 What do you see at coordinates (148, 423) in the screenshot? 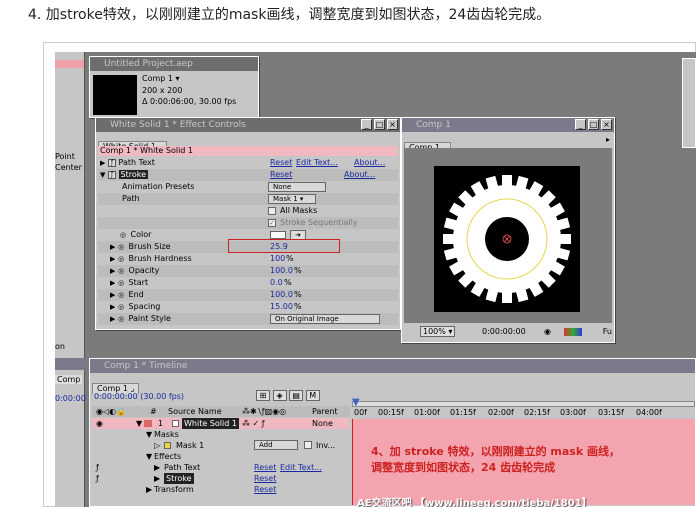
I see `label-color-icon` at bounding box center [148, 423].